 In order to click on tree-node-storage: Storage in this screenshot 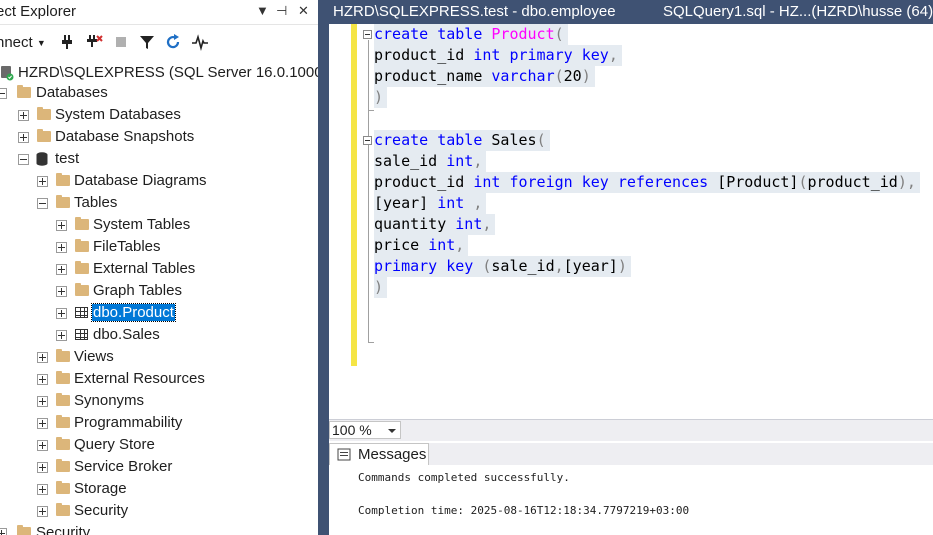, I will do `click(159, 489)`.